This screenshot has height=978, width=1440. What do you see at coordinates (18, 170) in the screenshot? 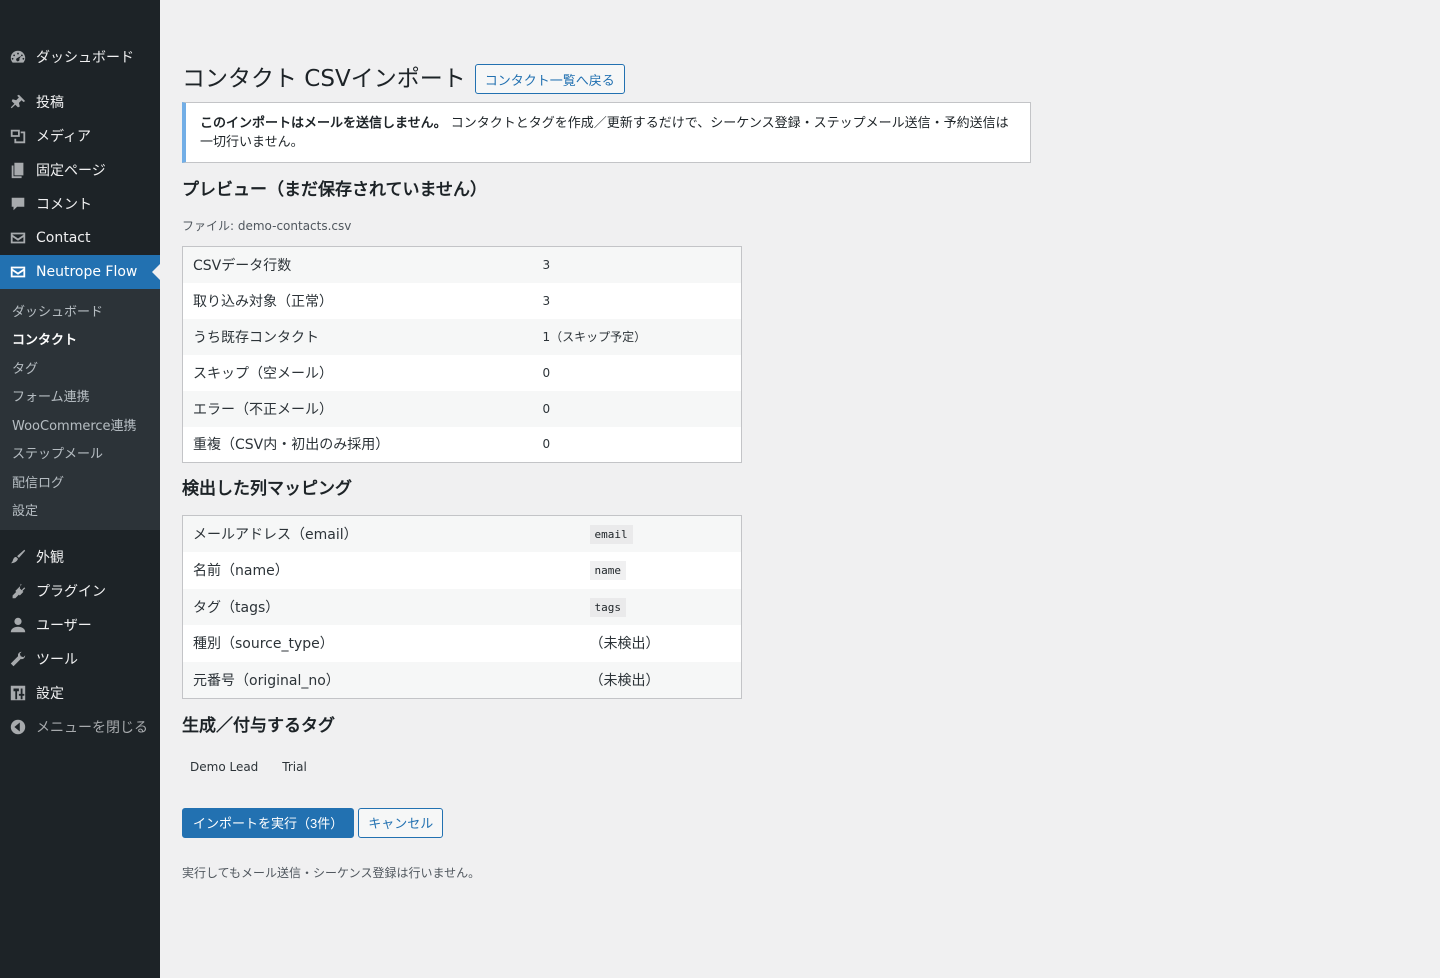
I see `pages-icon` at bounding box center [18, 170].